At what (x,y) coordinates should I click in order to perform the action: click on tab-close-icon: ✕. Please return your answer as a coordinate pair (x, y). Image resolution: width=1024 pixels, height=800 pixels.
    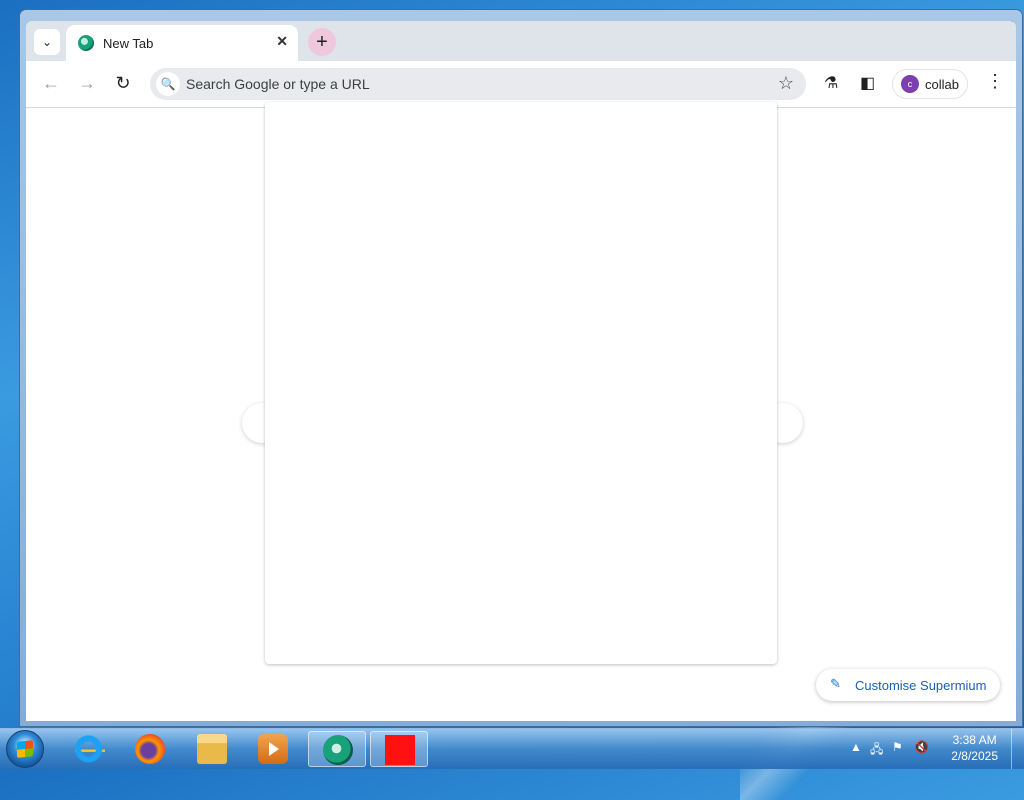
    Looking at the image, I should click on (282, 41).